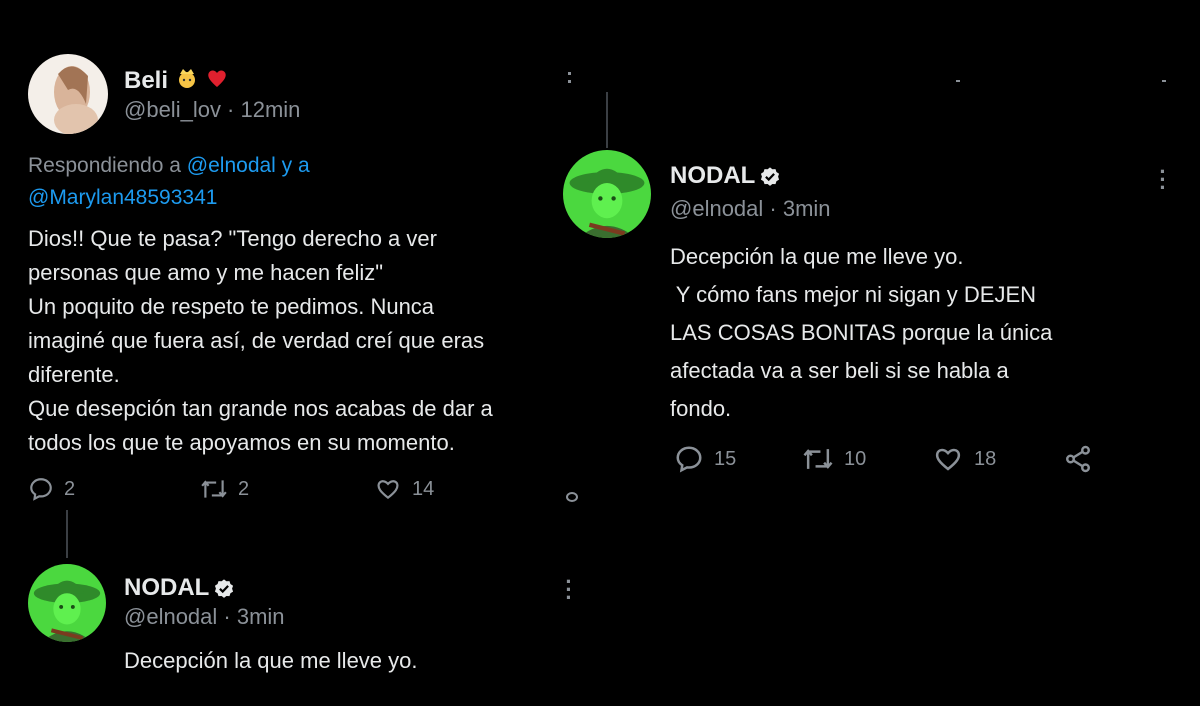 This screenshot has width=1200, height=706. Describe the element at coordinates (705, 459) in the screenshot. I see `nodal-reply-button: 15` at that location.